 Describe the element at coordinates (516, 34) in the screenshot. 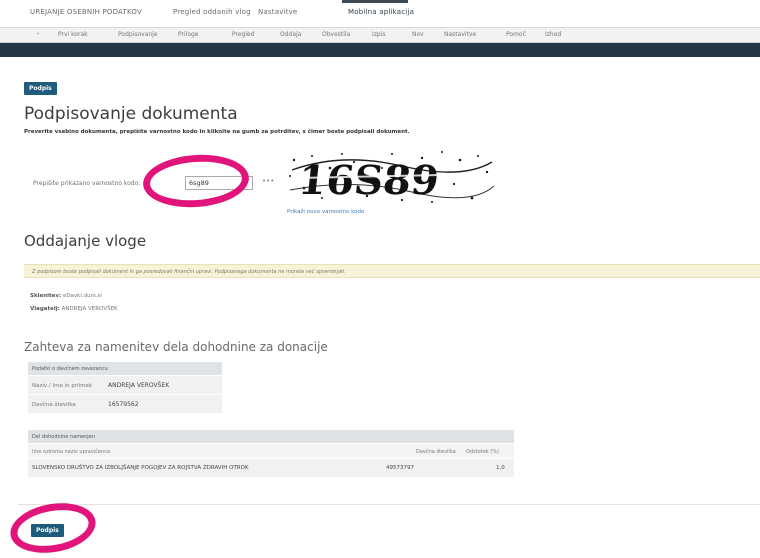

I see `subnav-item-help: Pomoč` at that location.